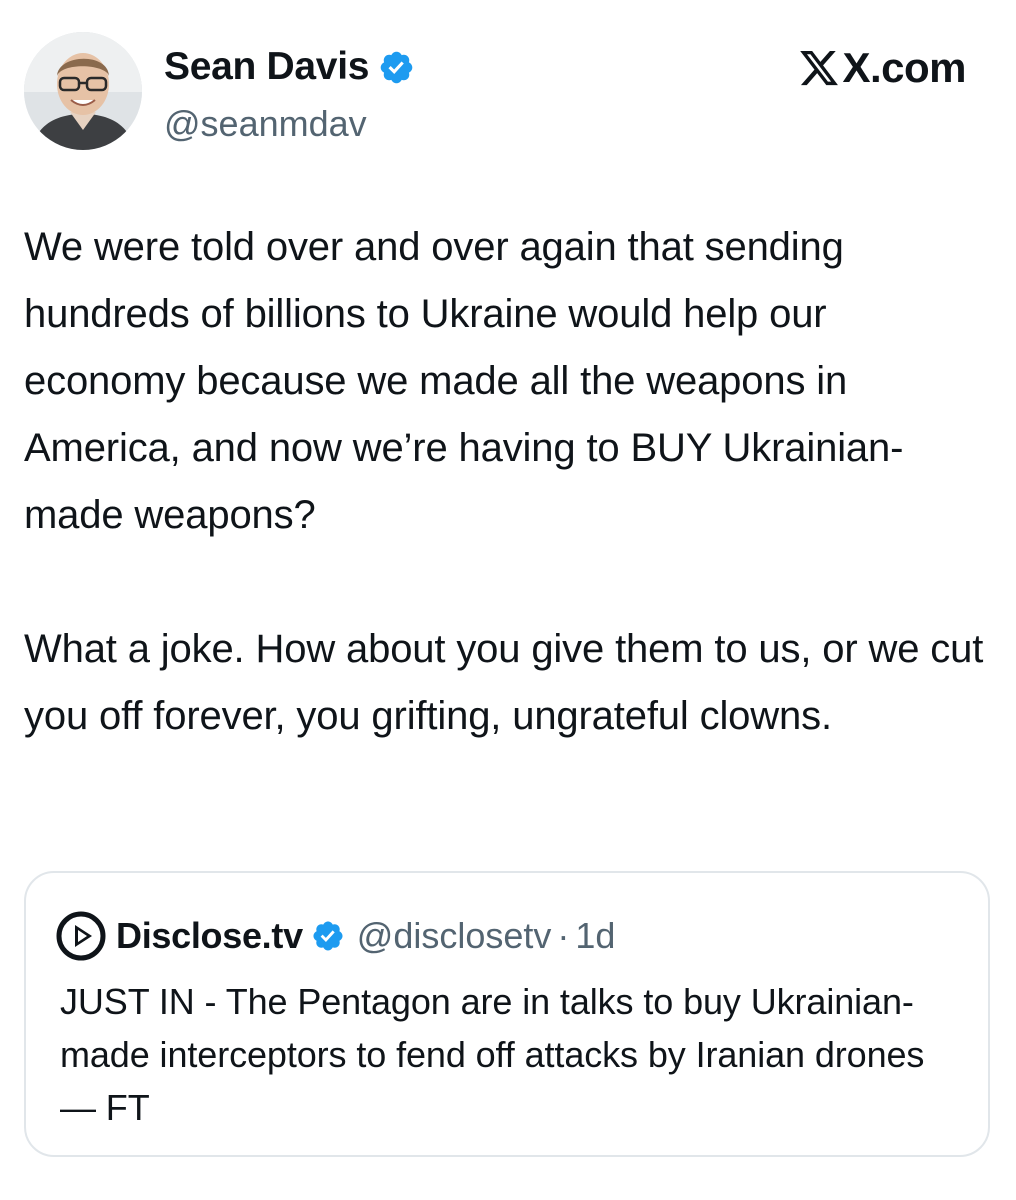 This screenshot has height=1200, width=1016. I want to click on avatar-image, so click(83, 91).